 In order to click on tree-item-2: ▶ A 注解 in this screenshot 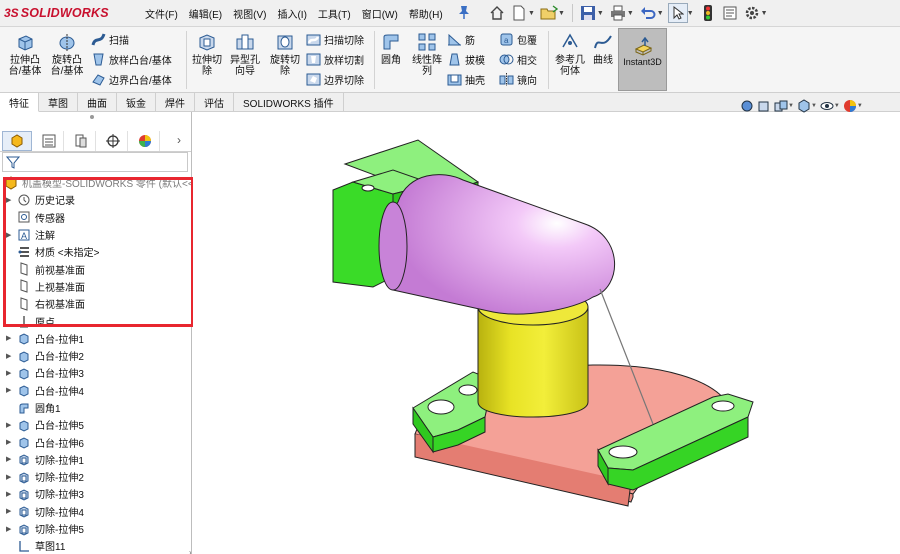, I will do `click(95, 234)`.